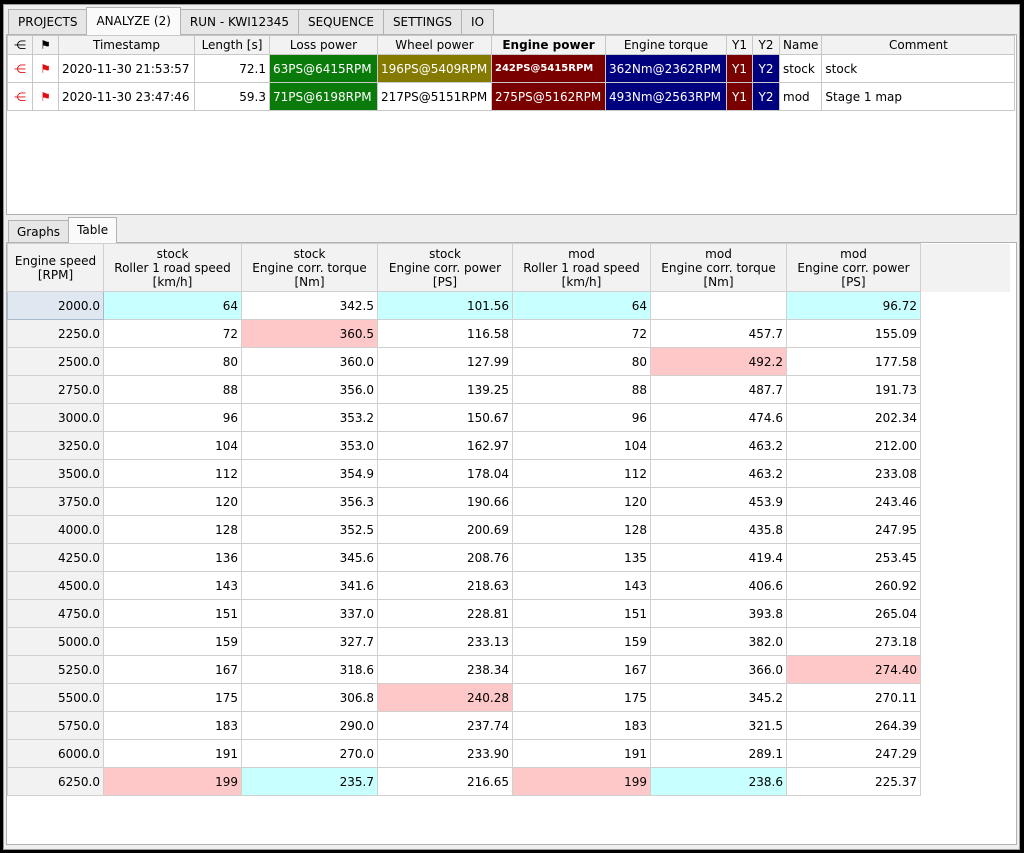 Image resolution: width=1024 pixels, height=853 pixels. I want to click on table-row: 3500.0 112 354.9 178.04 112 463.2 233.08, so click(509, 473).